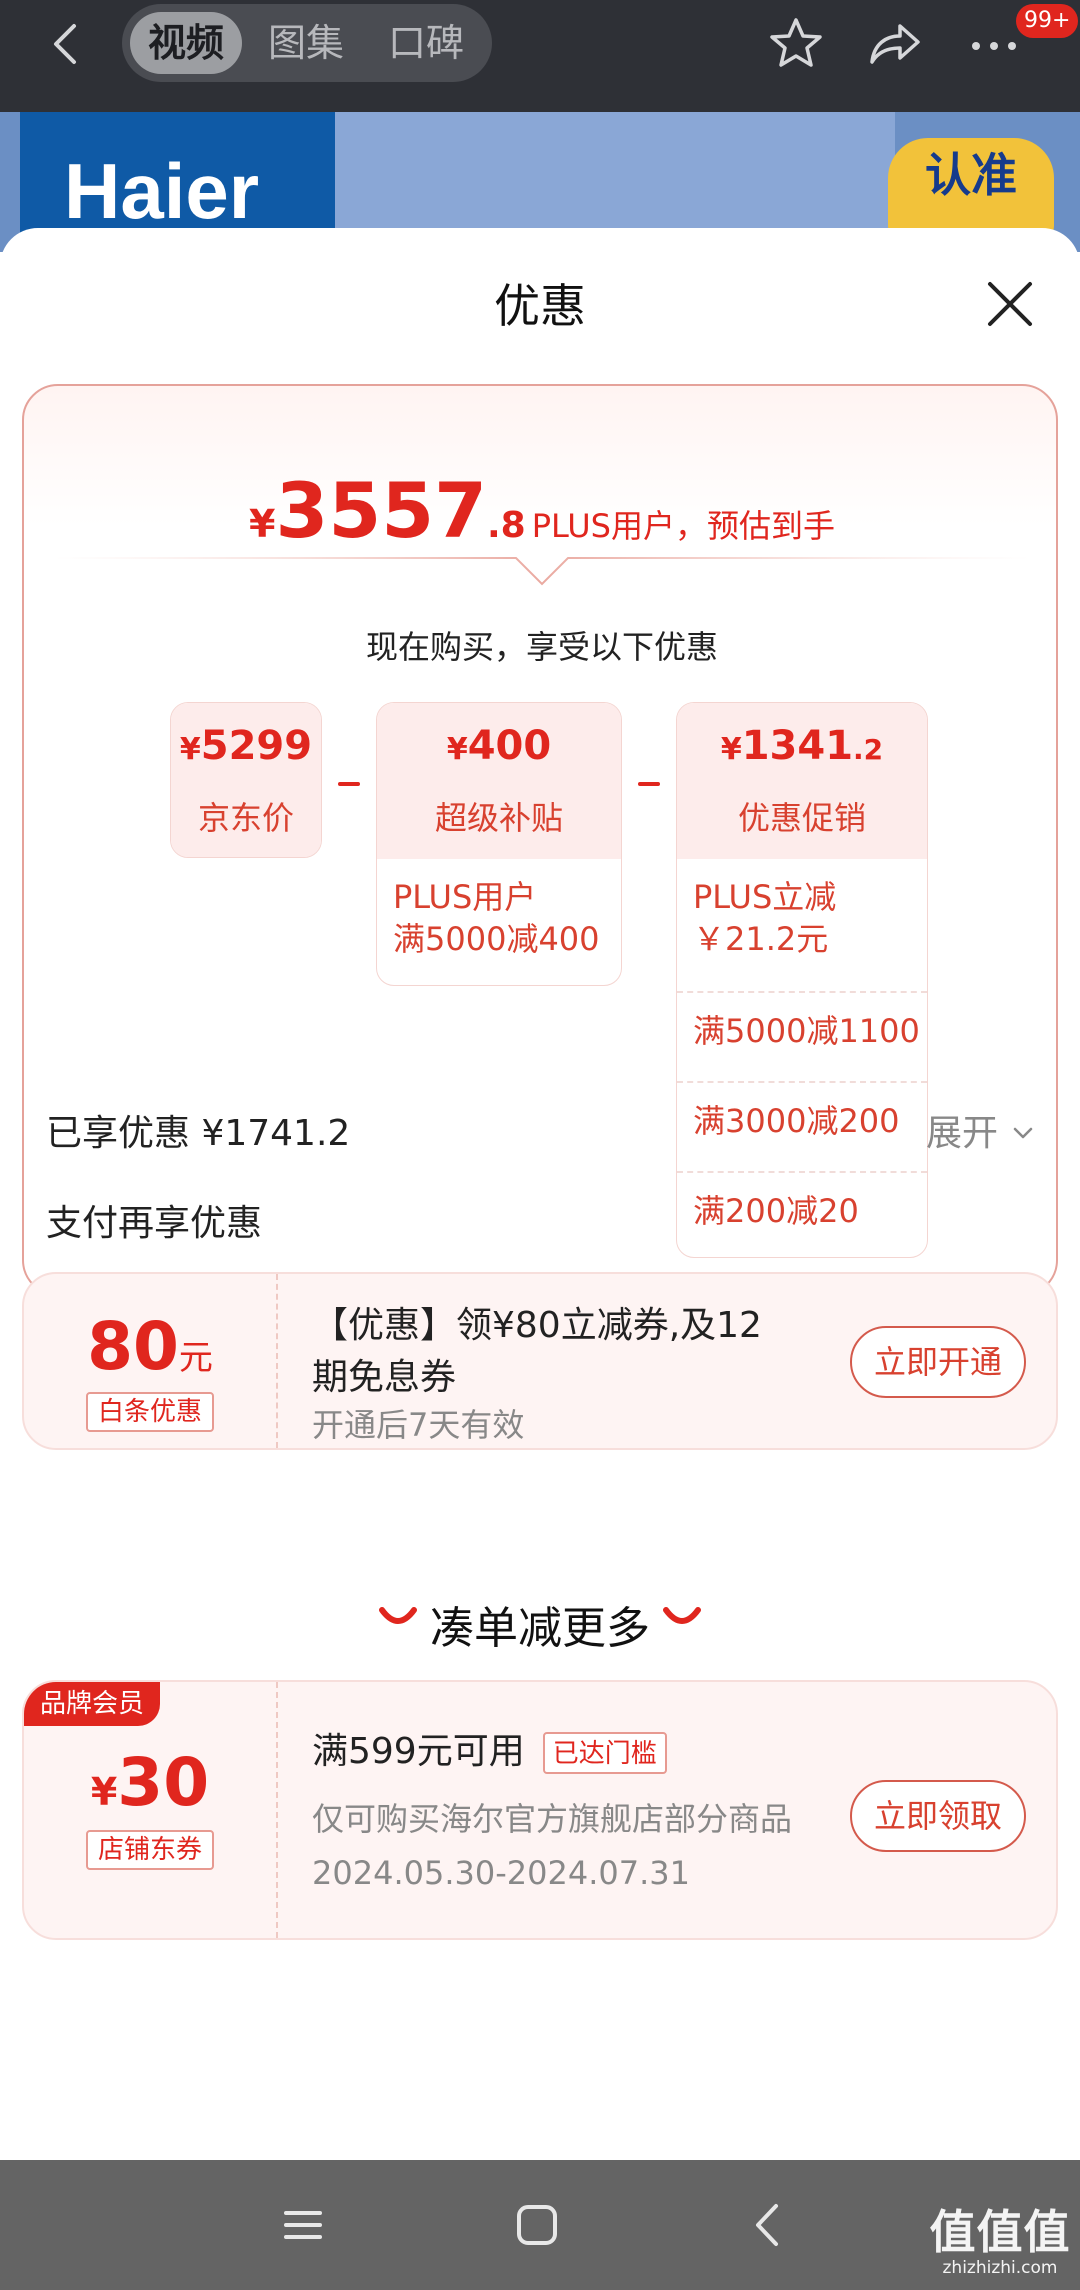  I want to click on promotion-value: ¥1341.2, so click(802, 746).